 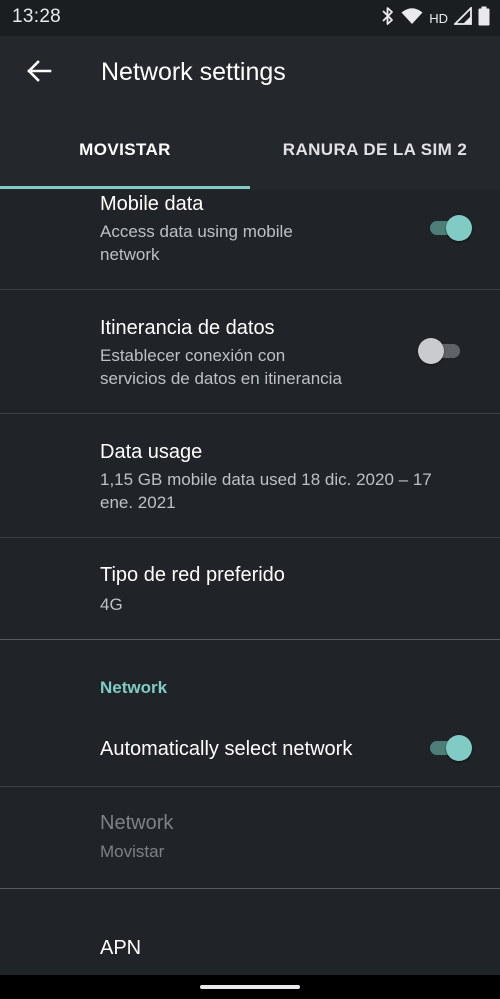 I want to click on status-bar: 13:28 HD, so click(x=250, y=18).